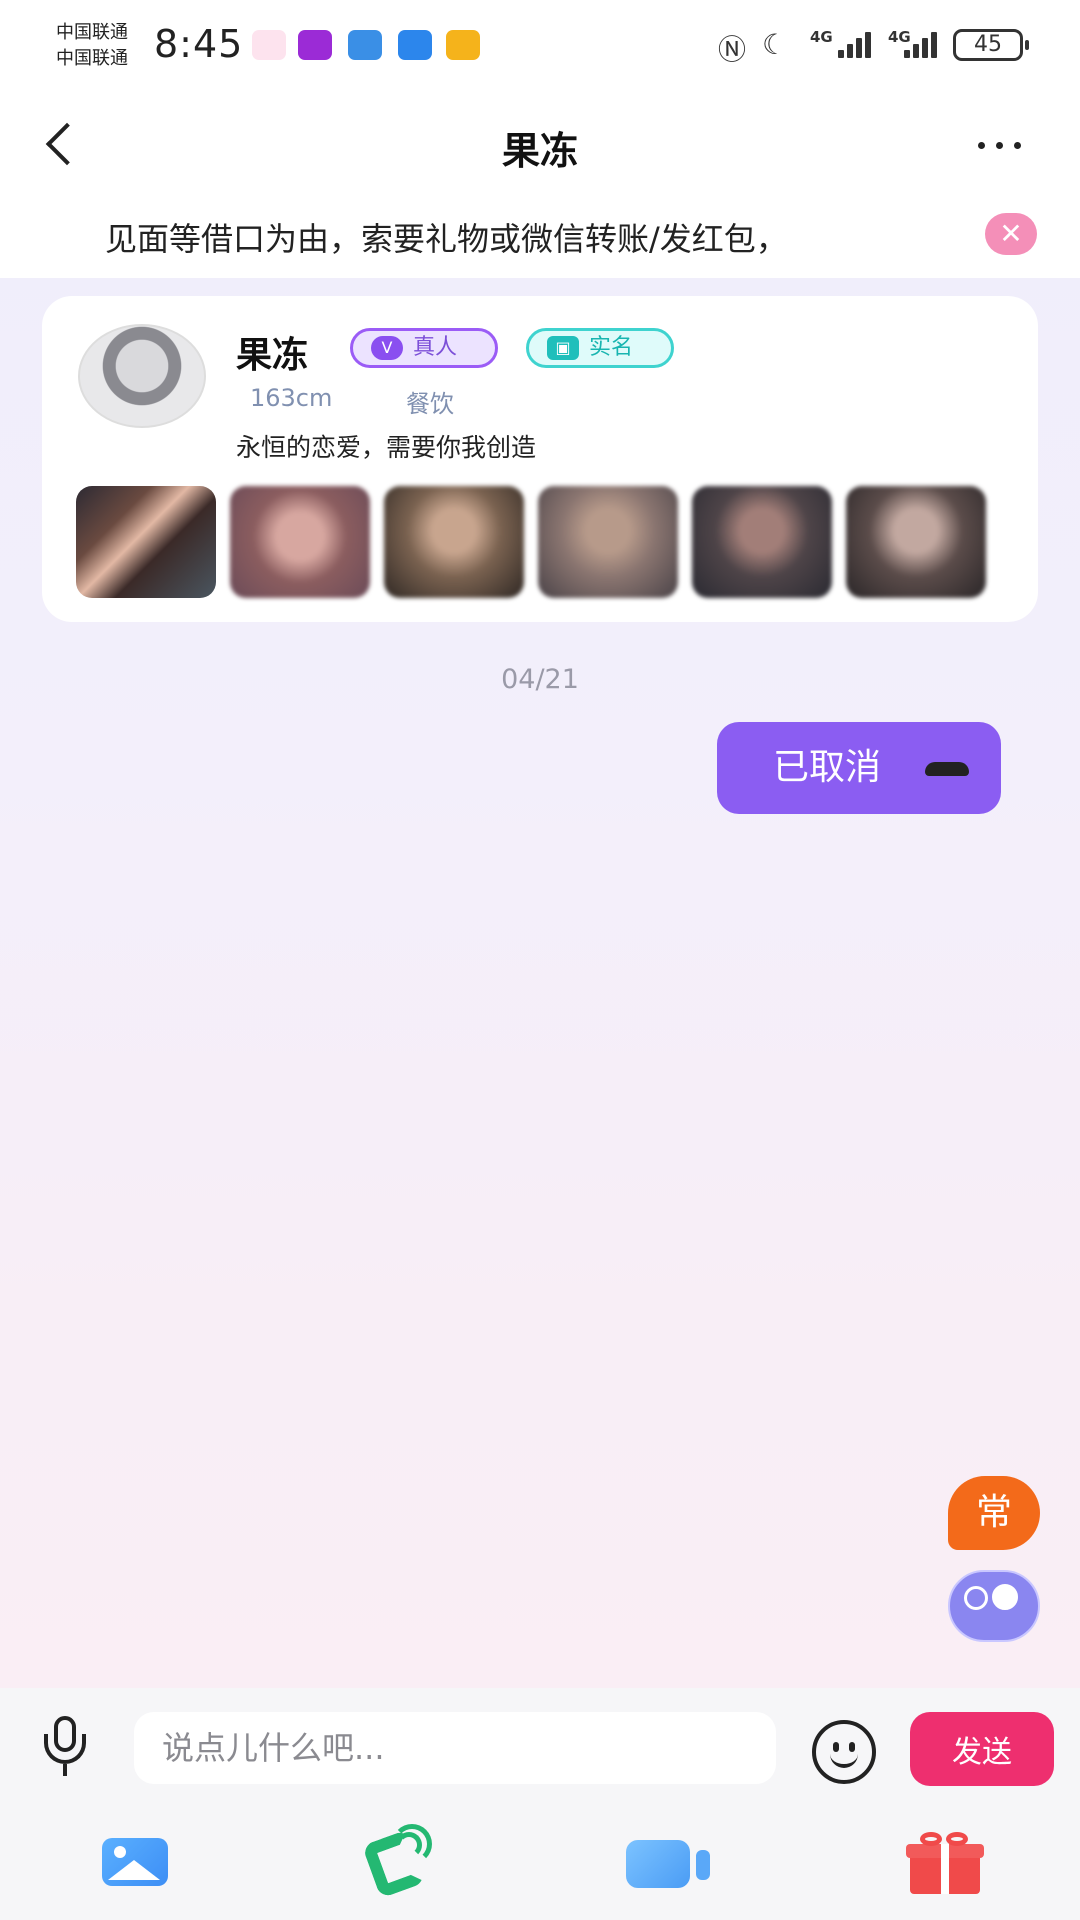 This screenshot has width=1080, height=1920. What do you see at coordinates (1011, 234) in the screenshot?
I see `close-notice-button: ✕` at bounding box center [1011, 234].